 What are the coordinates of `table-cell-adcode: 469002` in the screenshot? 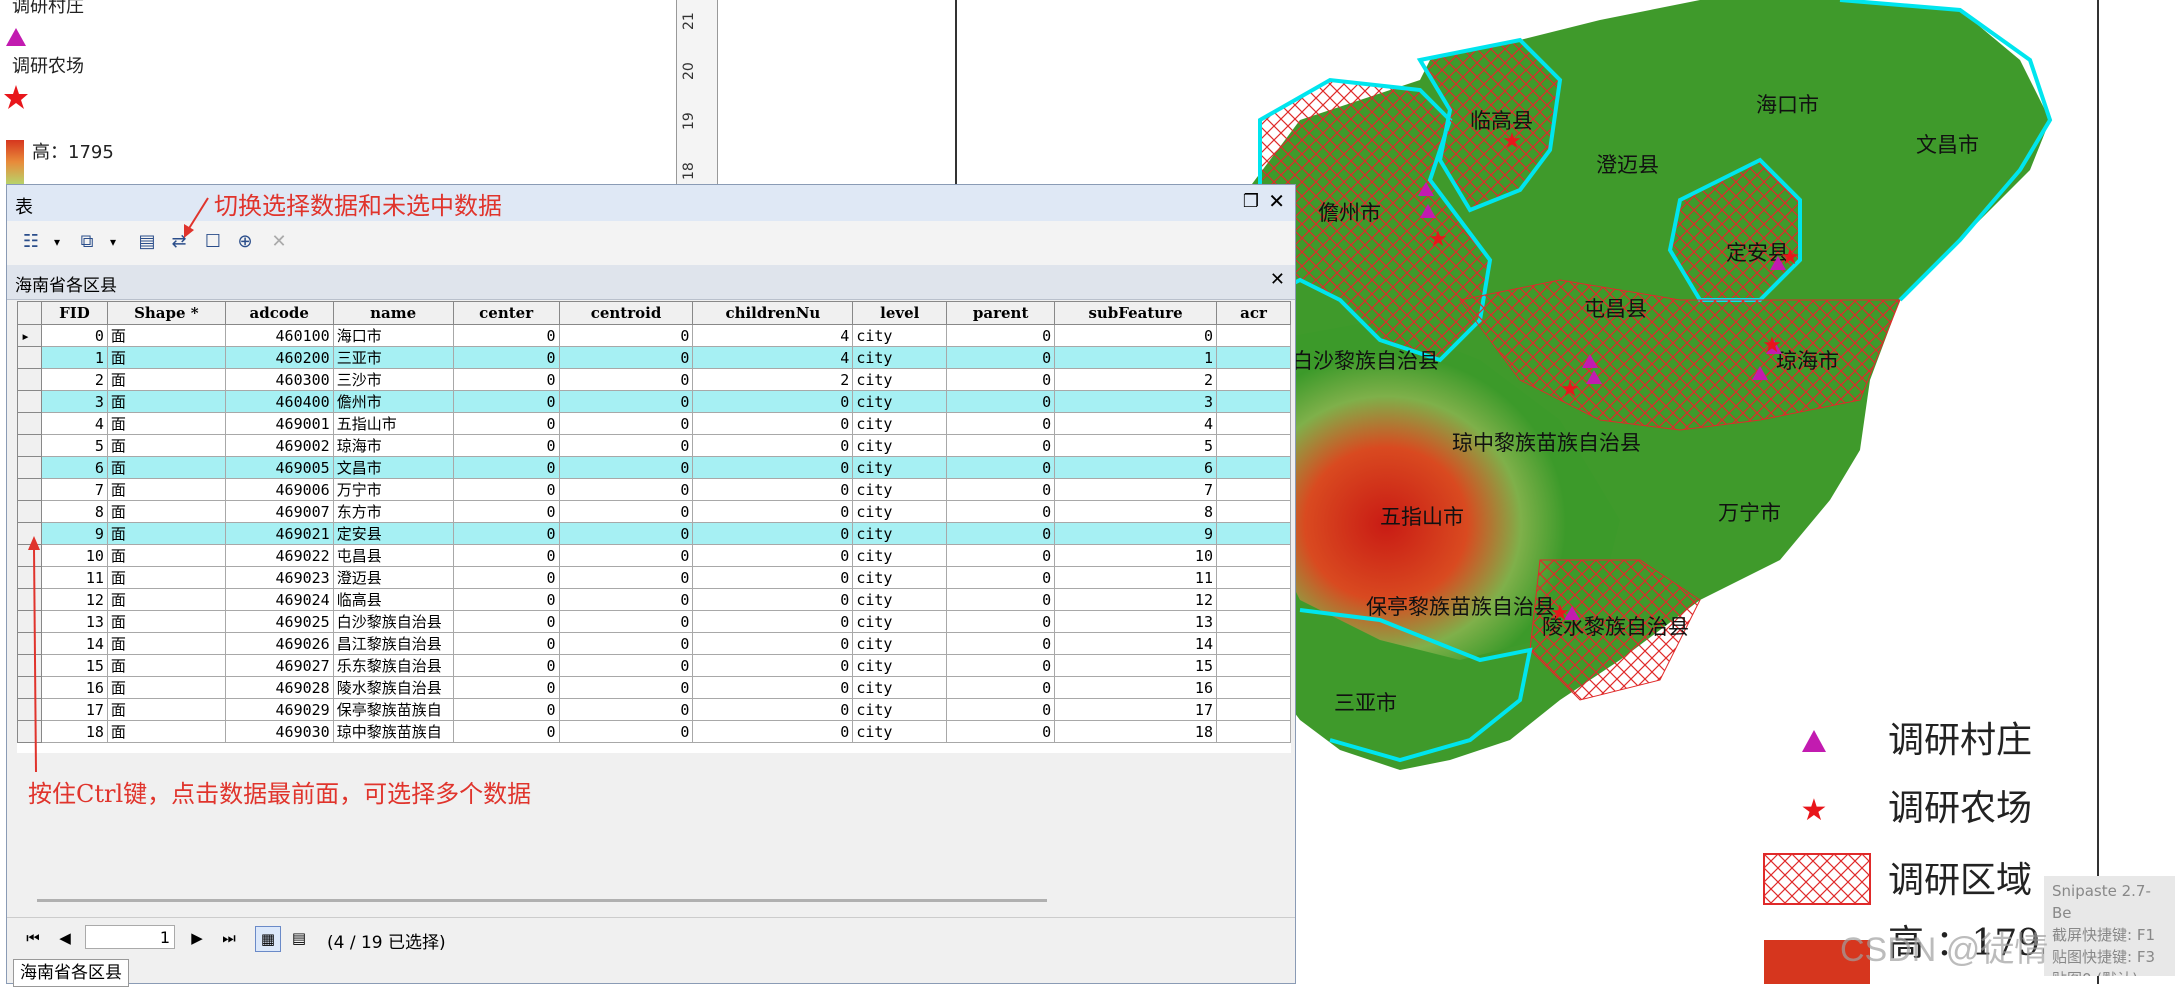 It's located at (279, 445).